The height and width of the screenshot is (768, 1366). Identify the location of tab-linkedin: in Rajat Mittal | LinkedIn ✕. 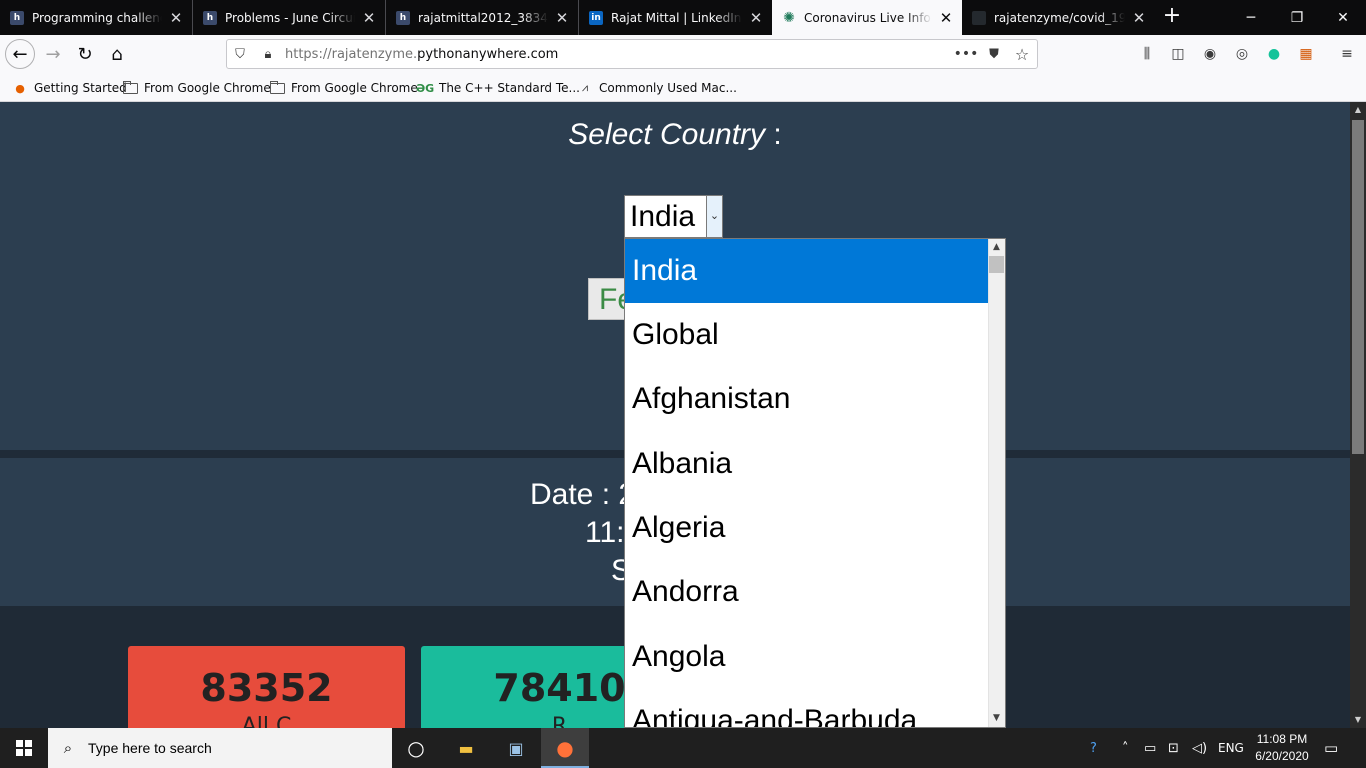
(675, 17).